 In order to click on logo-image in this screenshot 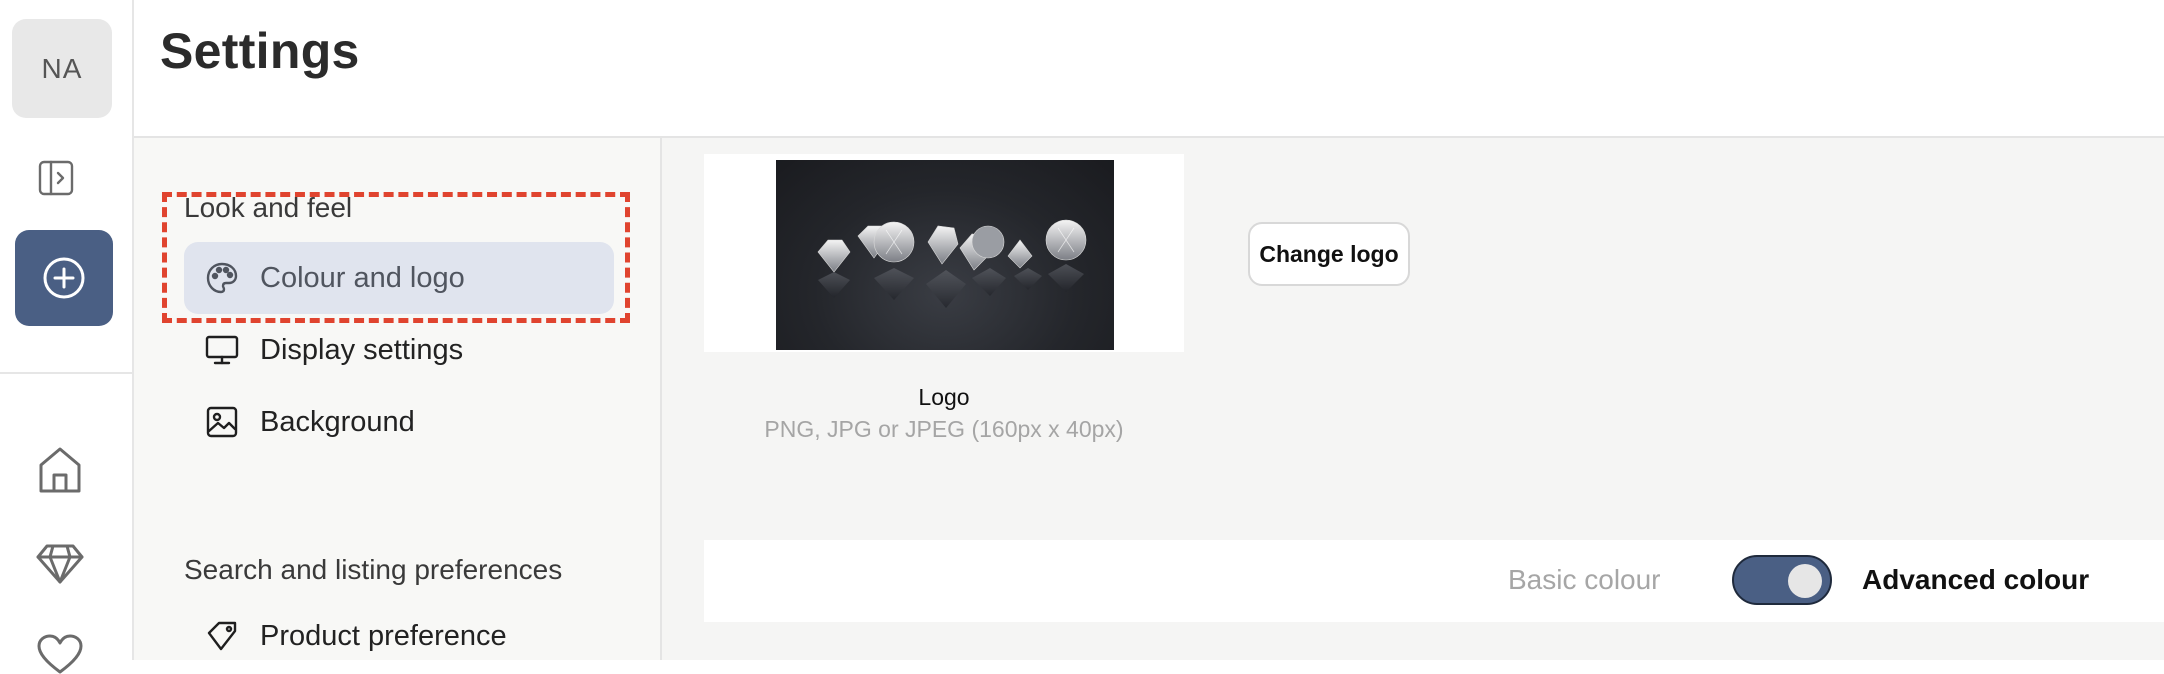, I will do `click(945, 255)`.